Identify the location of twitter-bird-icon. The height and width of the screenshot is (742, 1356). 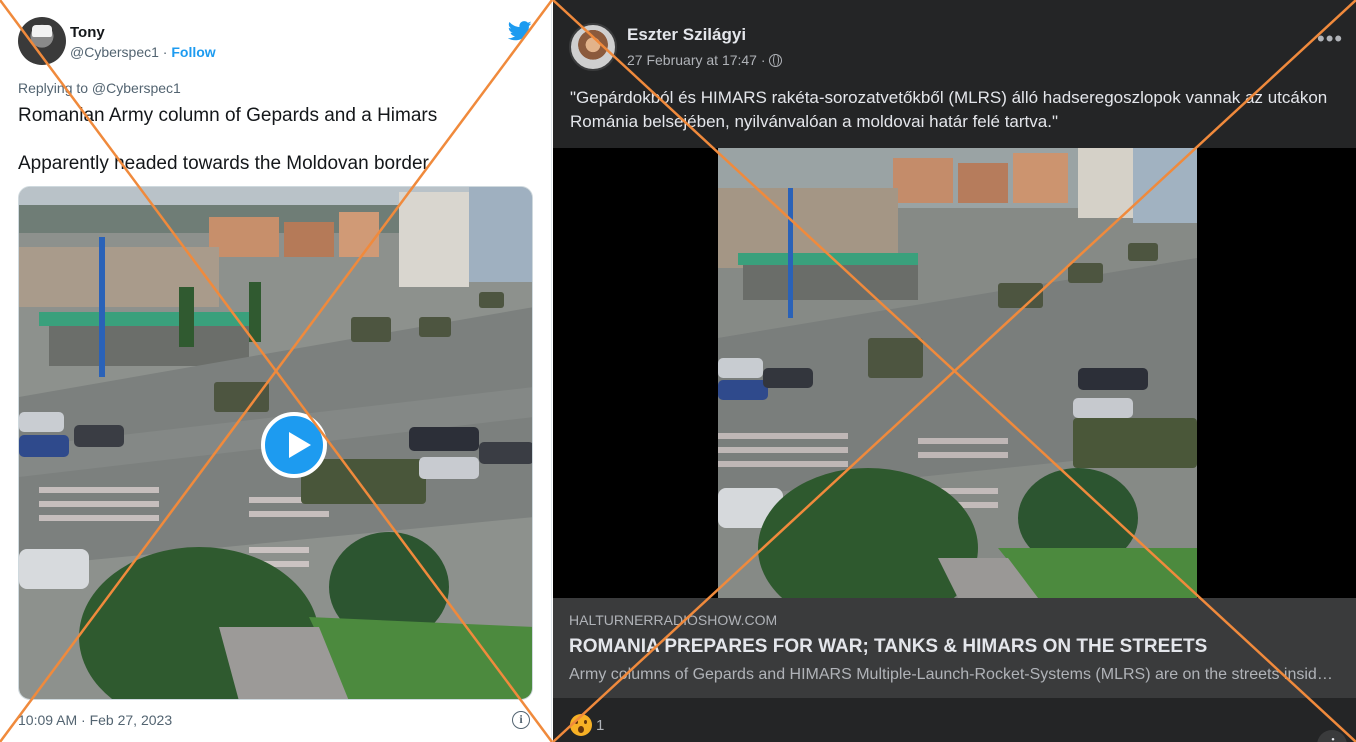
(520, 31).